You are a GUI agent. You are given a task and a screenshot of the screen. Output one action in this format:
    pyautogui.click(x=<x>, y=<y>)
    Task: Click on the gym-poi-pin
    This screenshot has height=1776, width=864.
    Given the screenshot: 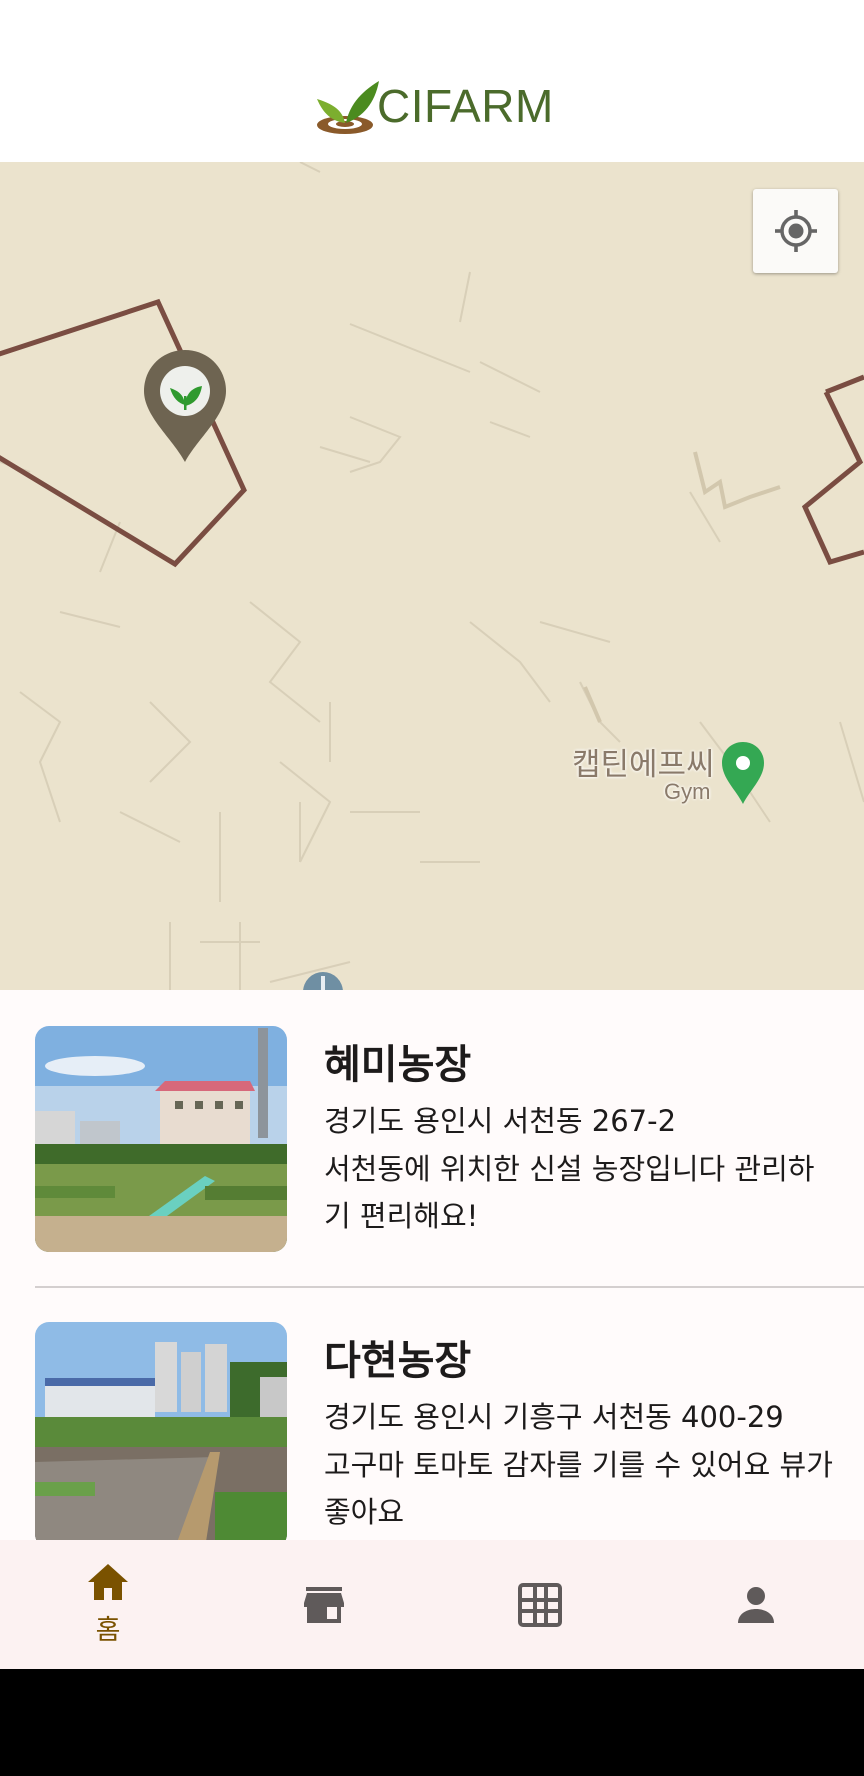 What is the action you would take?
    pyautogui.click(x=743, y=773)
    